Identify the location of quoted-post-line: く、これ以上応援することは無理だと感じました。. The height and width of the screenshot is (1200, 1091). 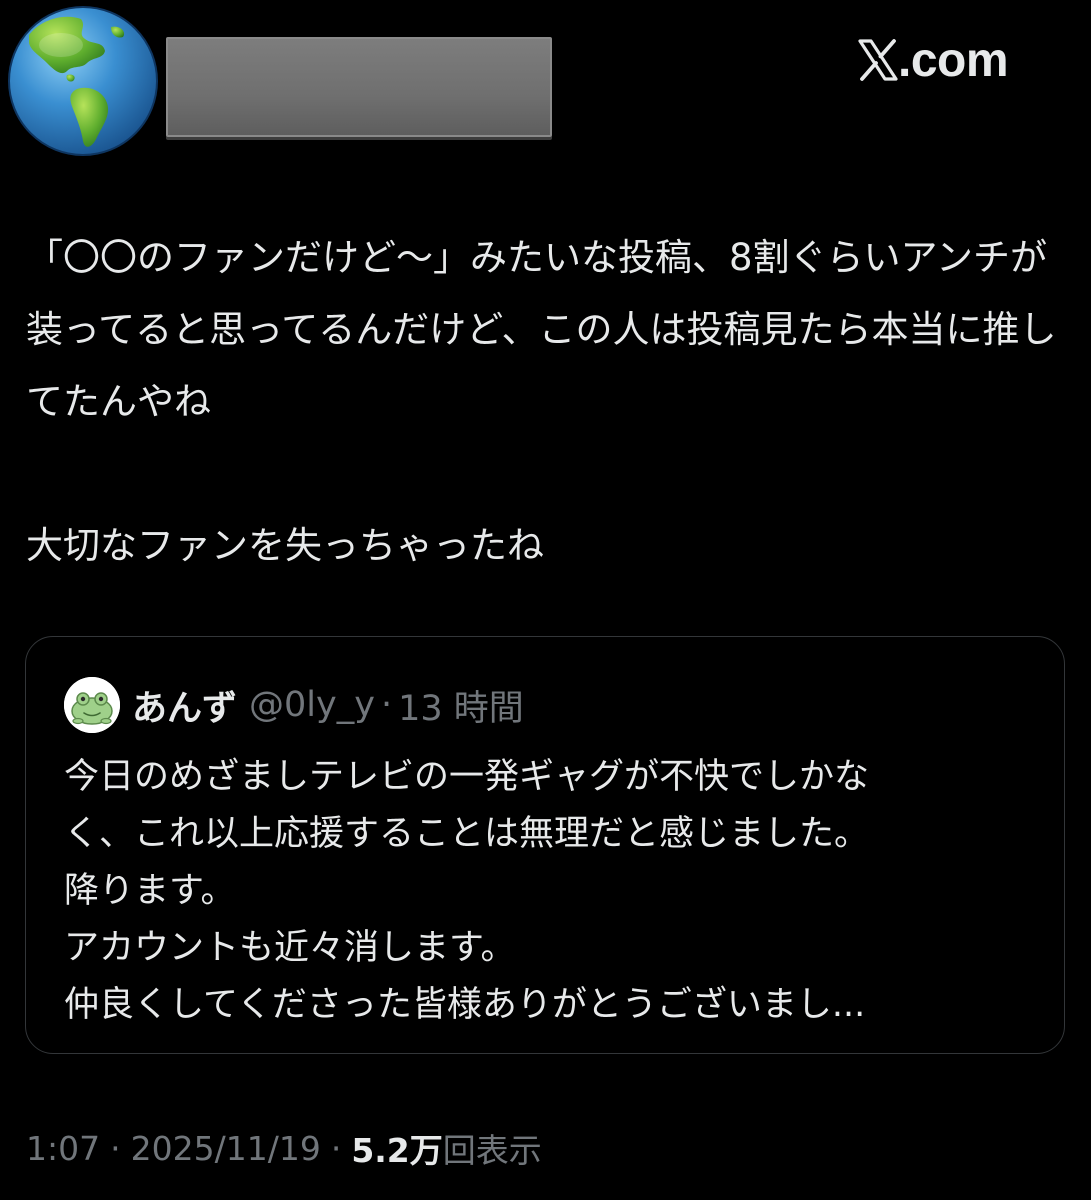
(467, 834).